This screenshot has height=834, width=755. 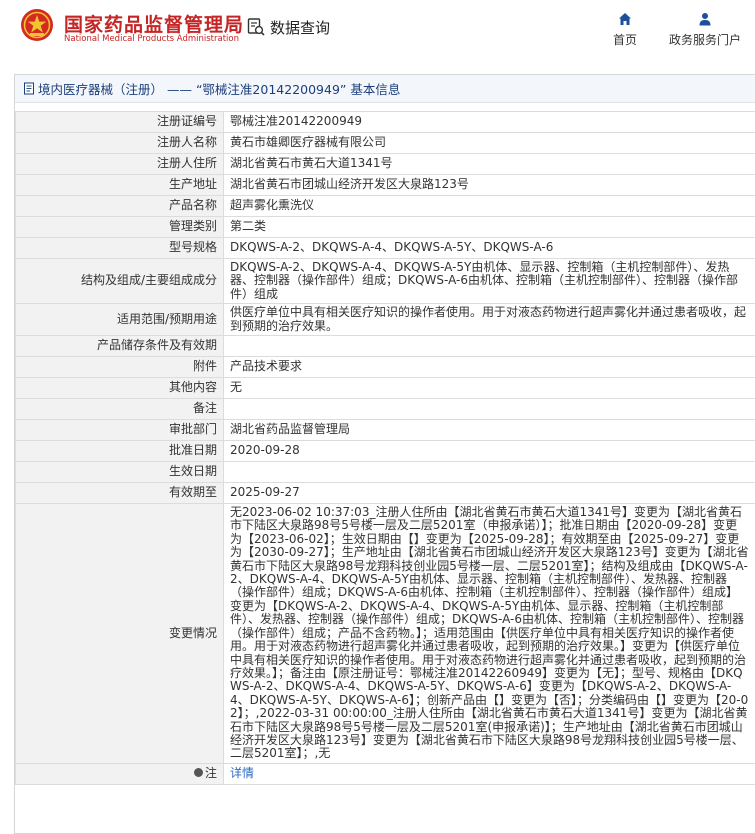 I want to click on row-value: 2025-09-27, so click(x=489, y=493).